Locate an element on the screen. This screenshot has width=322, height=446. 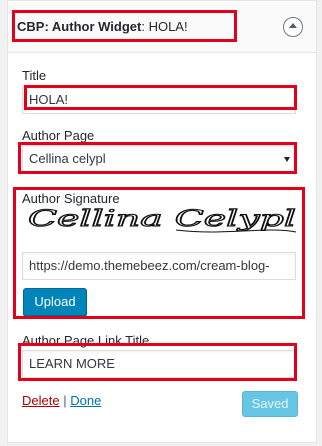
signature-url-input: https://demo.themebeez.com/cream-blog- is located at coordinates (159, 266).